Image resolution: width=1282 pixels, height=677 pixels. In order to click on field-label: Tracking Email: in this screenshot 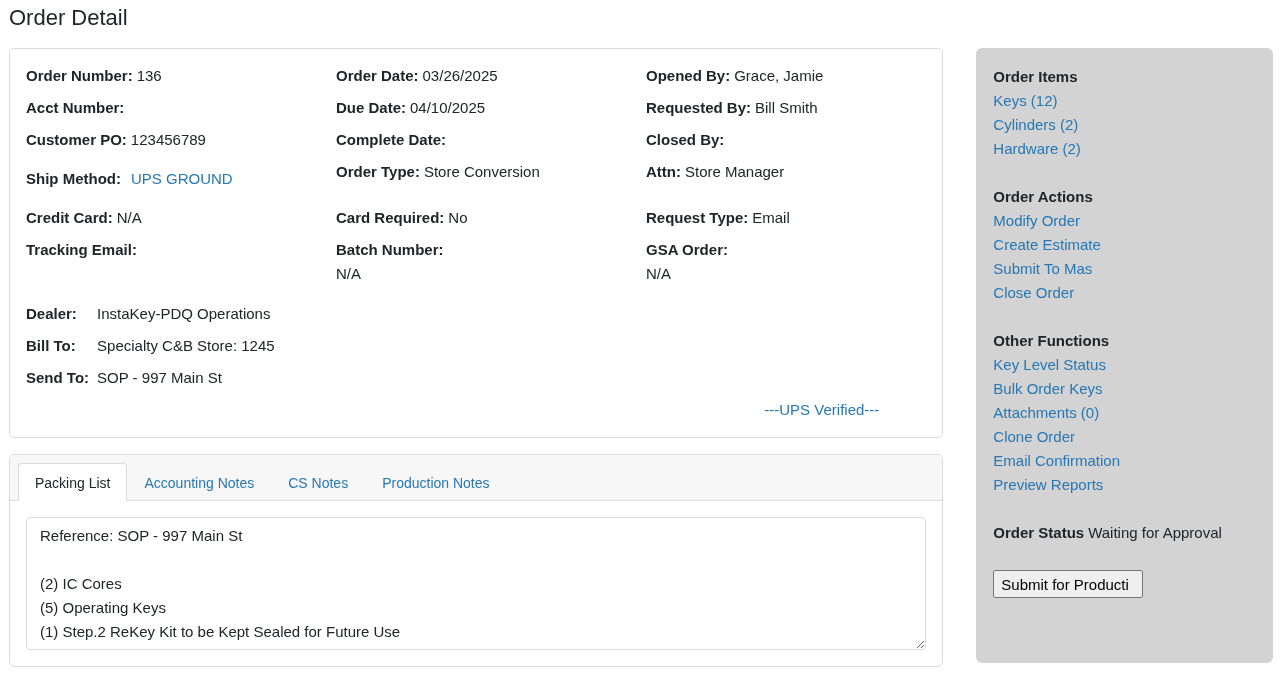, I will do `click(81, 249)`.